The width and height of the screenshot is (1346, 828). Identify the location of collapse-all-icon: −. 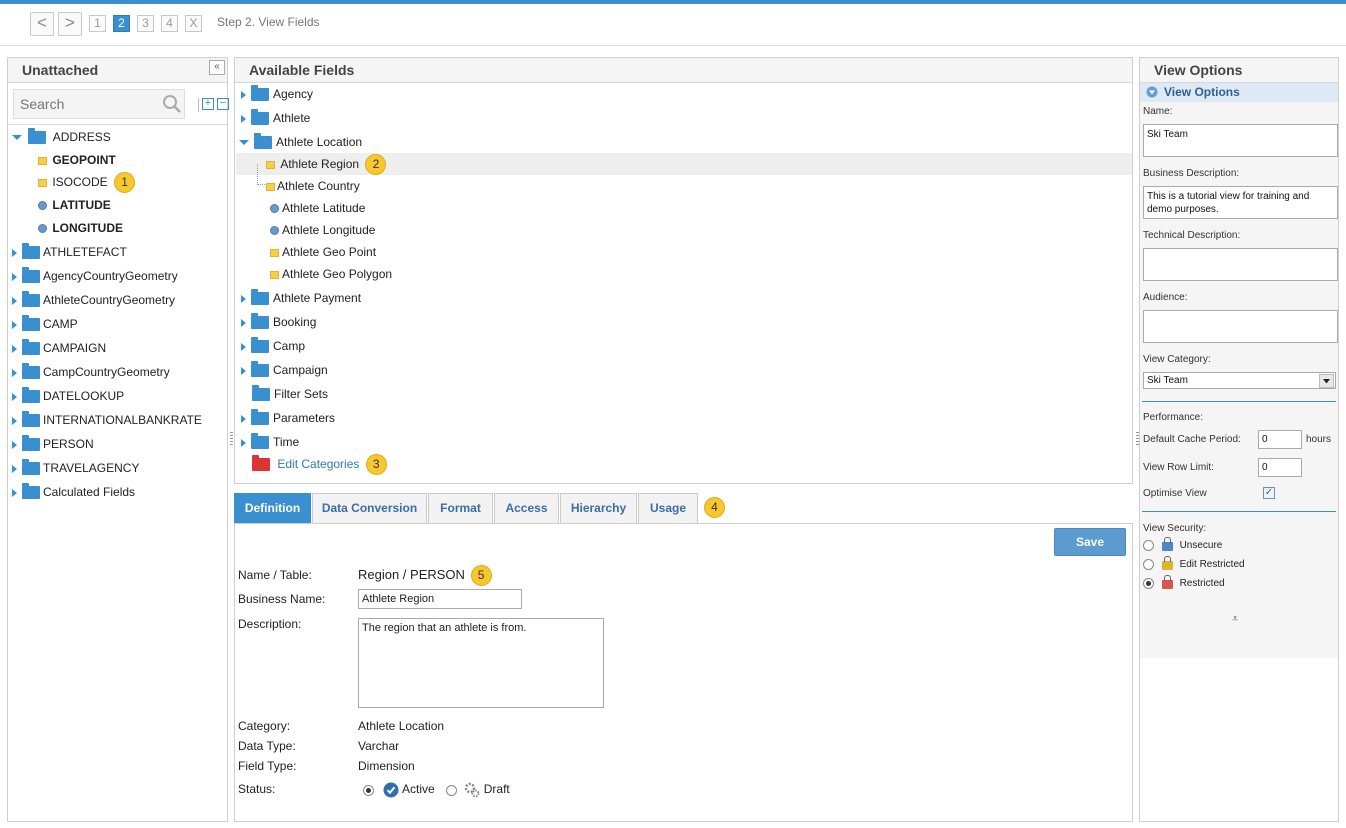
(223, 104).